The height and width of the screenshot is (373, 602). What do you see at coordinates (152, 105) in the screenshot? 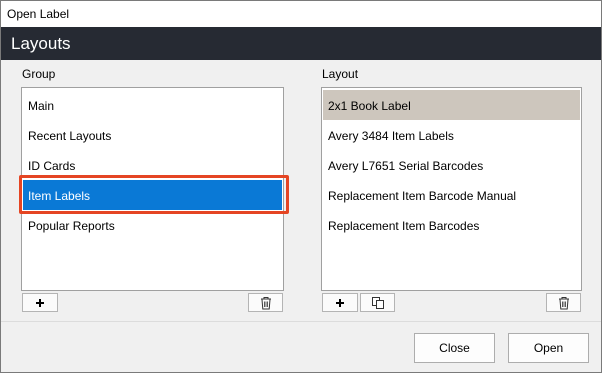
I see `group-item-main: Main` at bounding box center [152, 105].